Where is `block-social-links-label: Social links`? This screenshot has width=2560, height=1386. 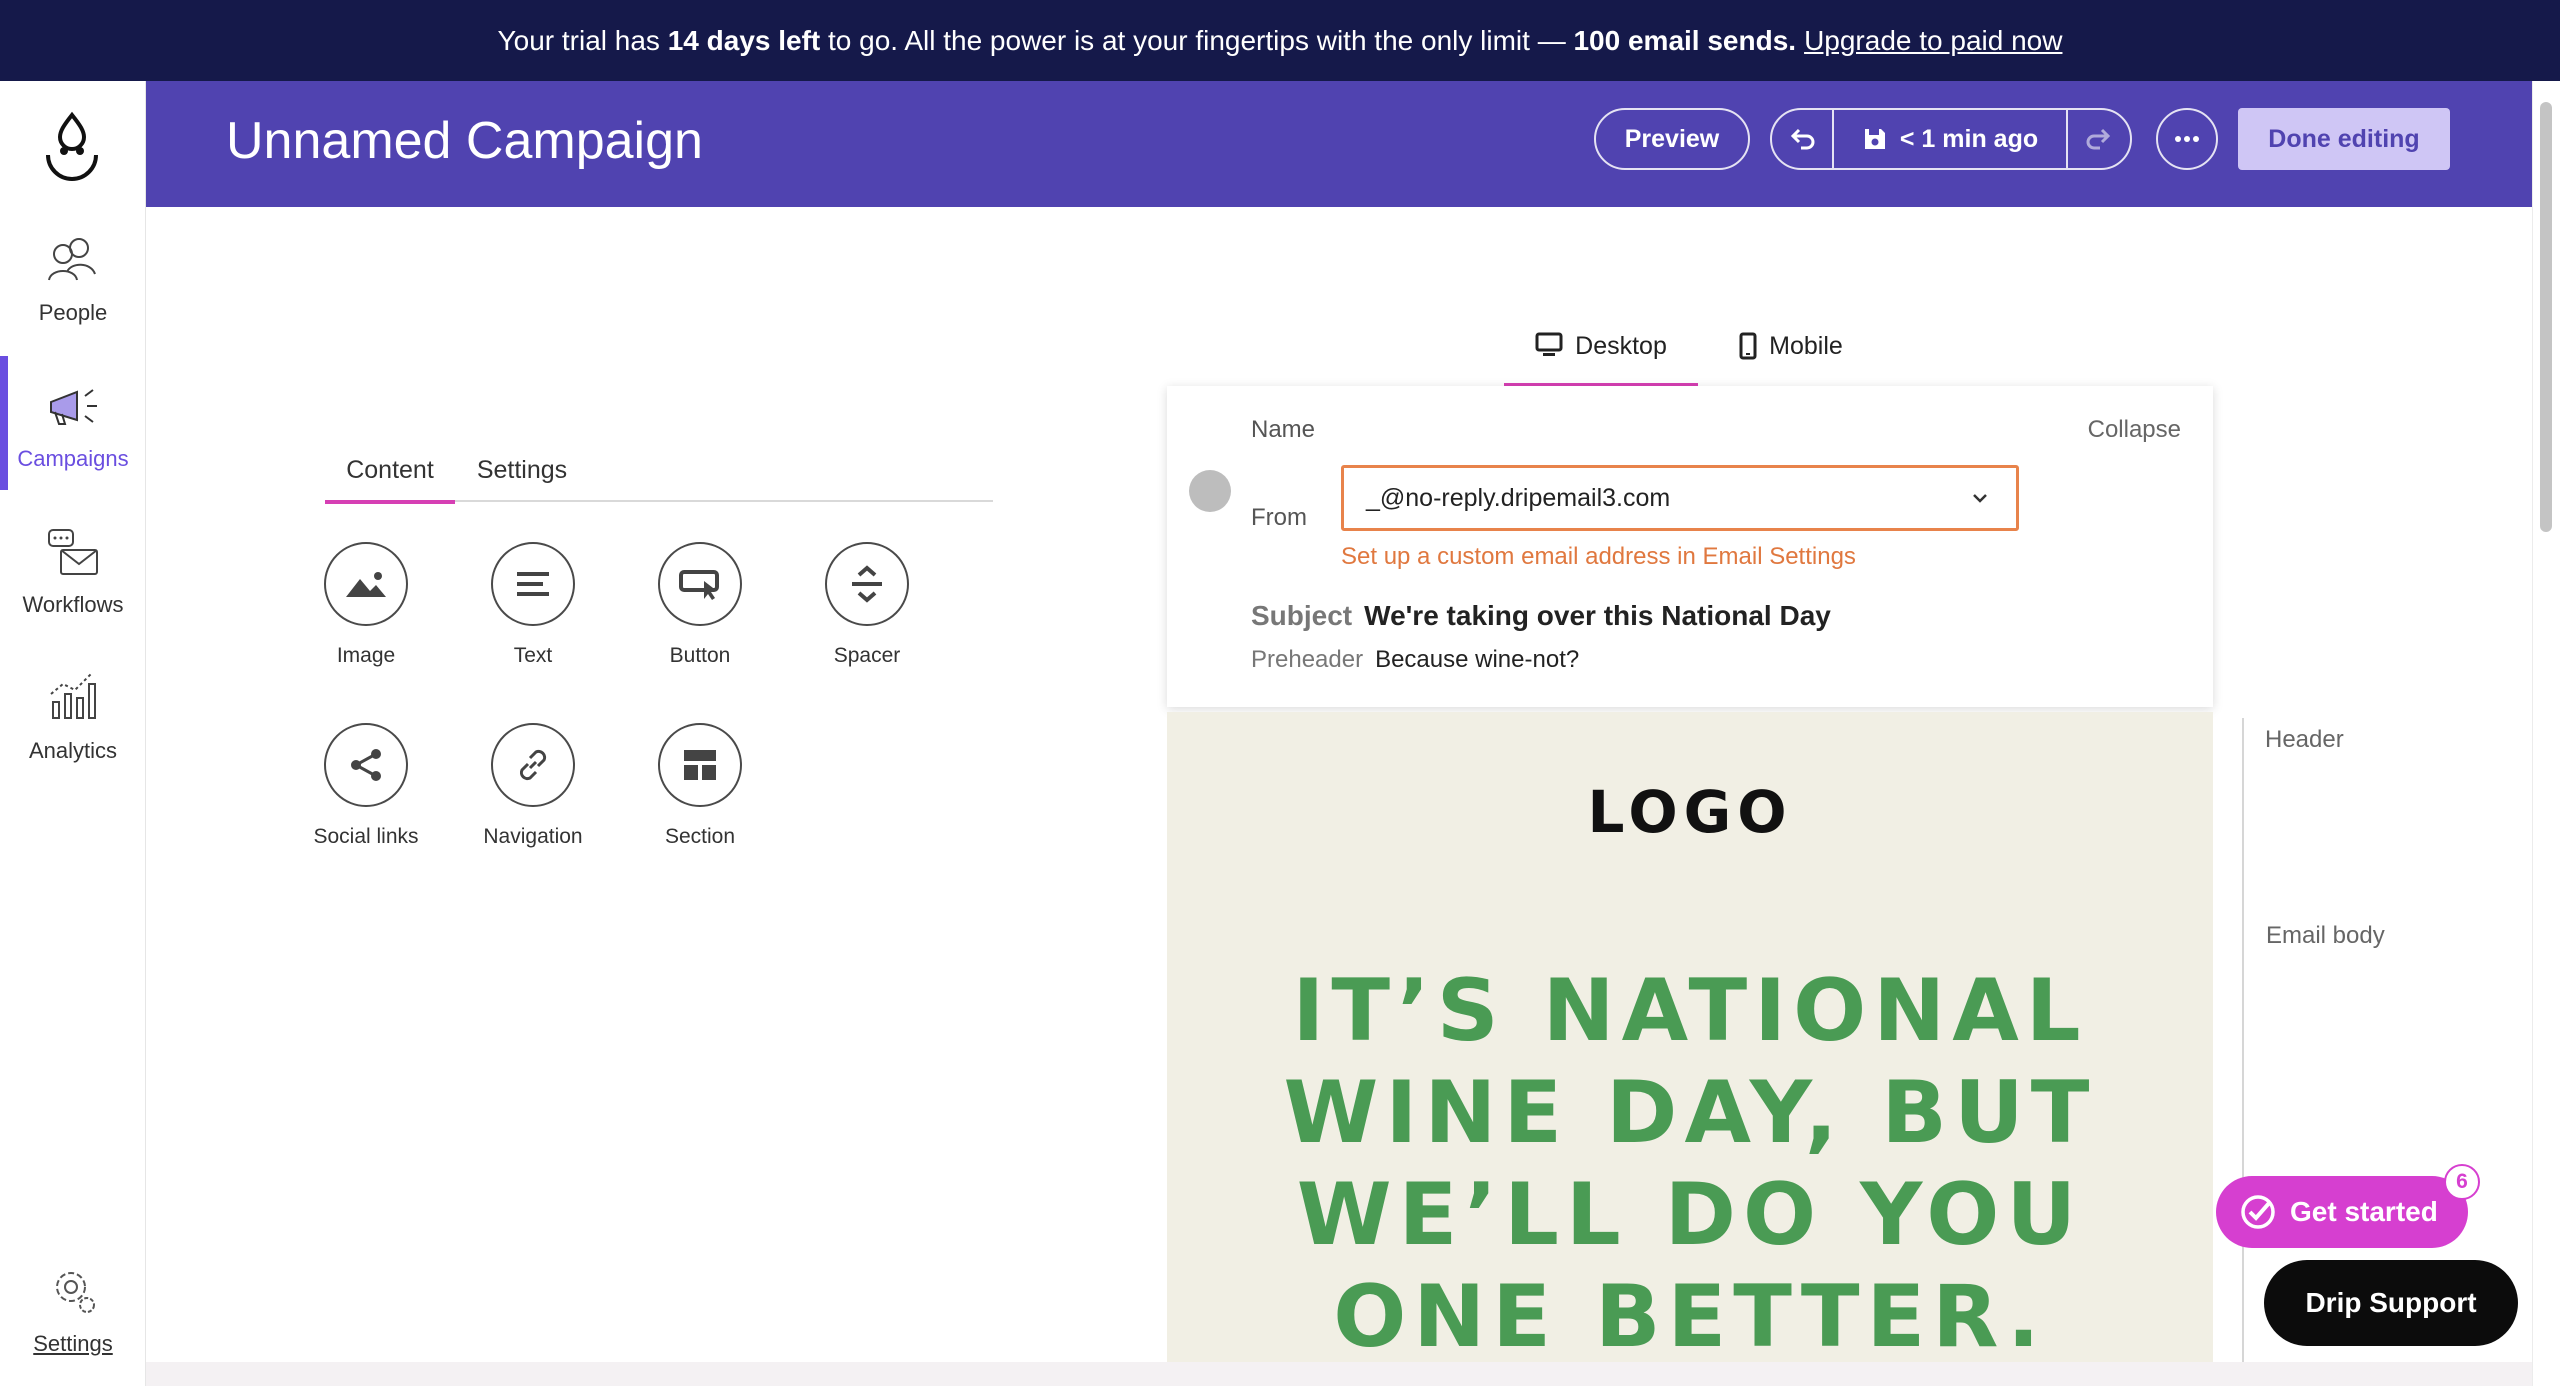
block-social-links-label: Social links is located at coordinates (366, 836).